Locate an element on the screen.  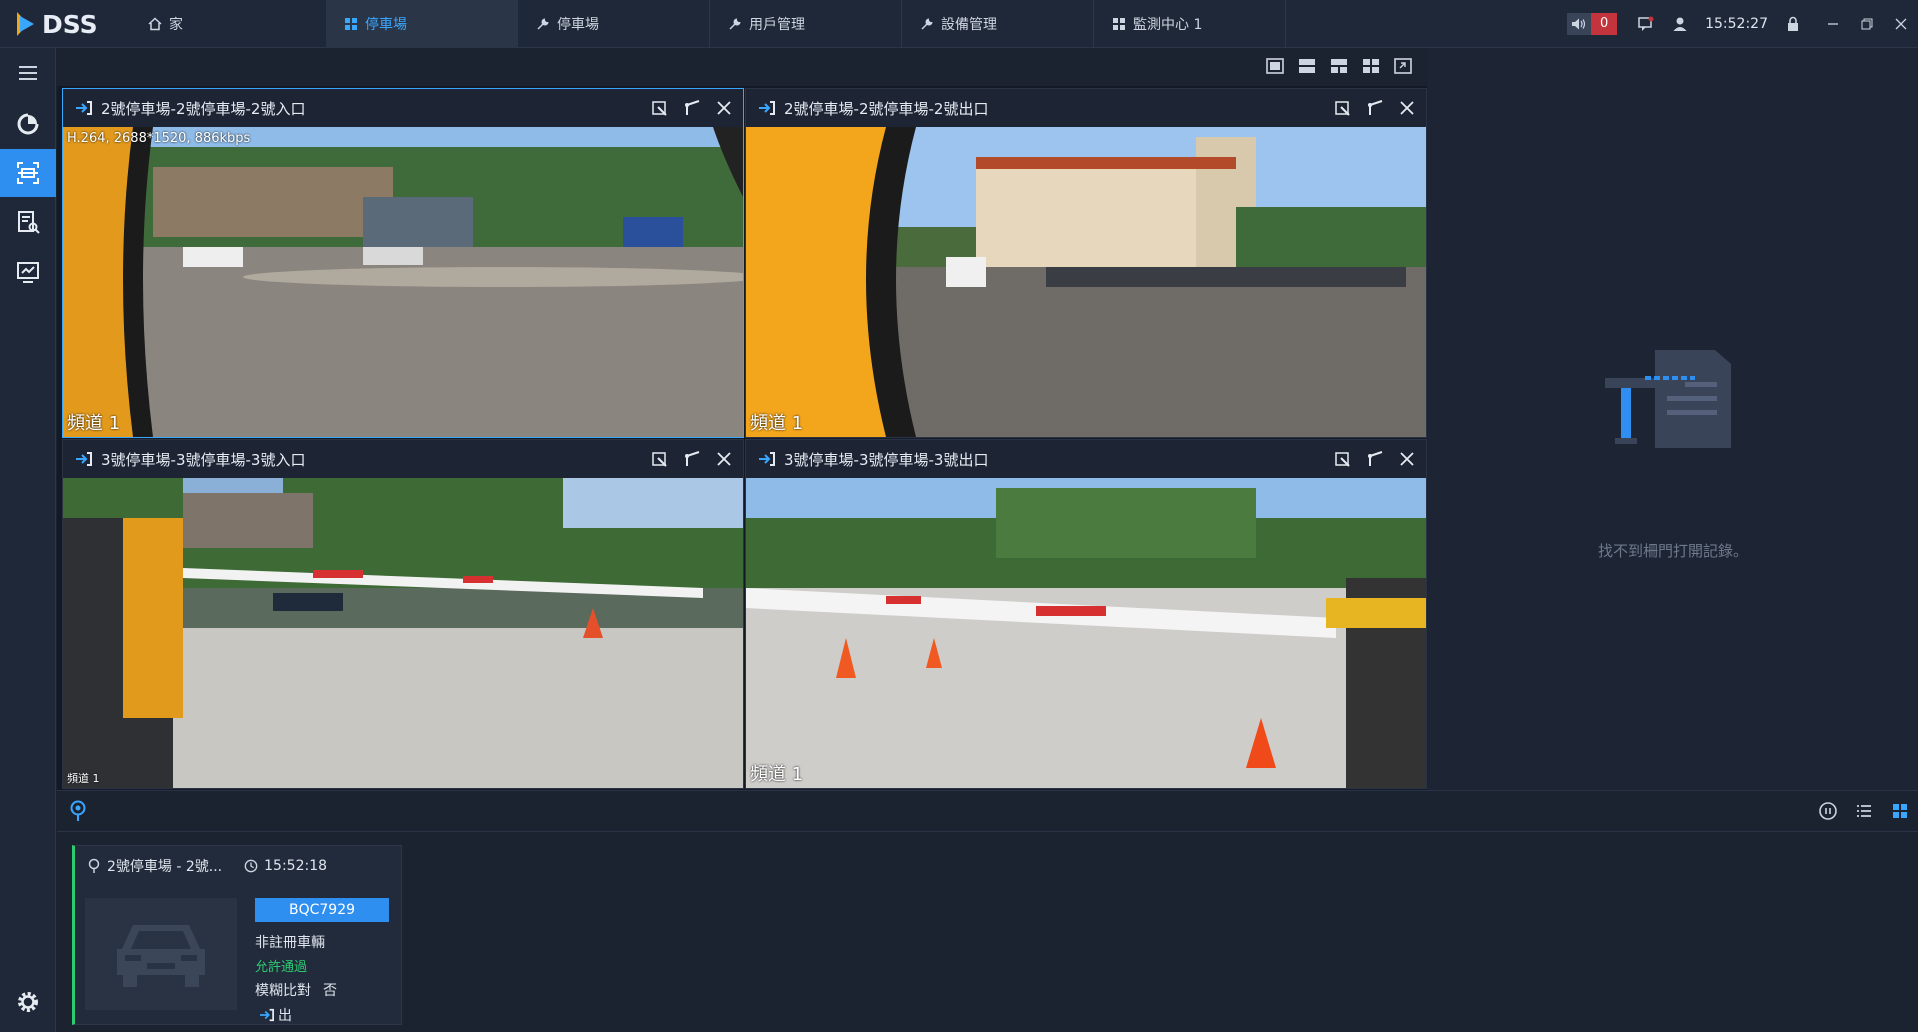
header-tools: 0 15:52:27 is located at coordinates (1742, 24).